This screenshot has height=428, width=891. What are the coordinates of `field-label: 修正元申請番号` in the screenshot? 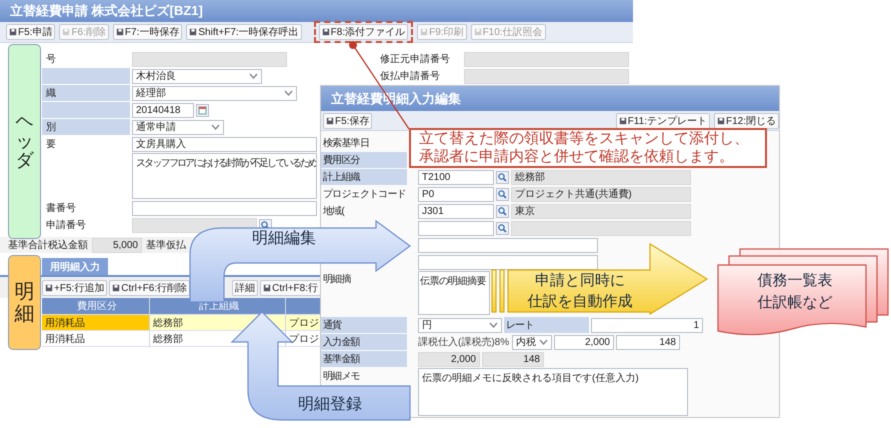 It's located at (415, 59).